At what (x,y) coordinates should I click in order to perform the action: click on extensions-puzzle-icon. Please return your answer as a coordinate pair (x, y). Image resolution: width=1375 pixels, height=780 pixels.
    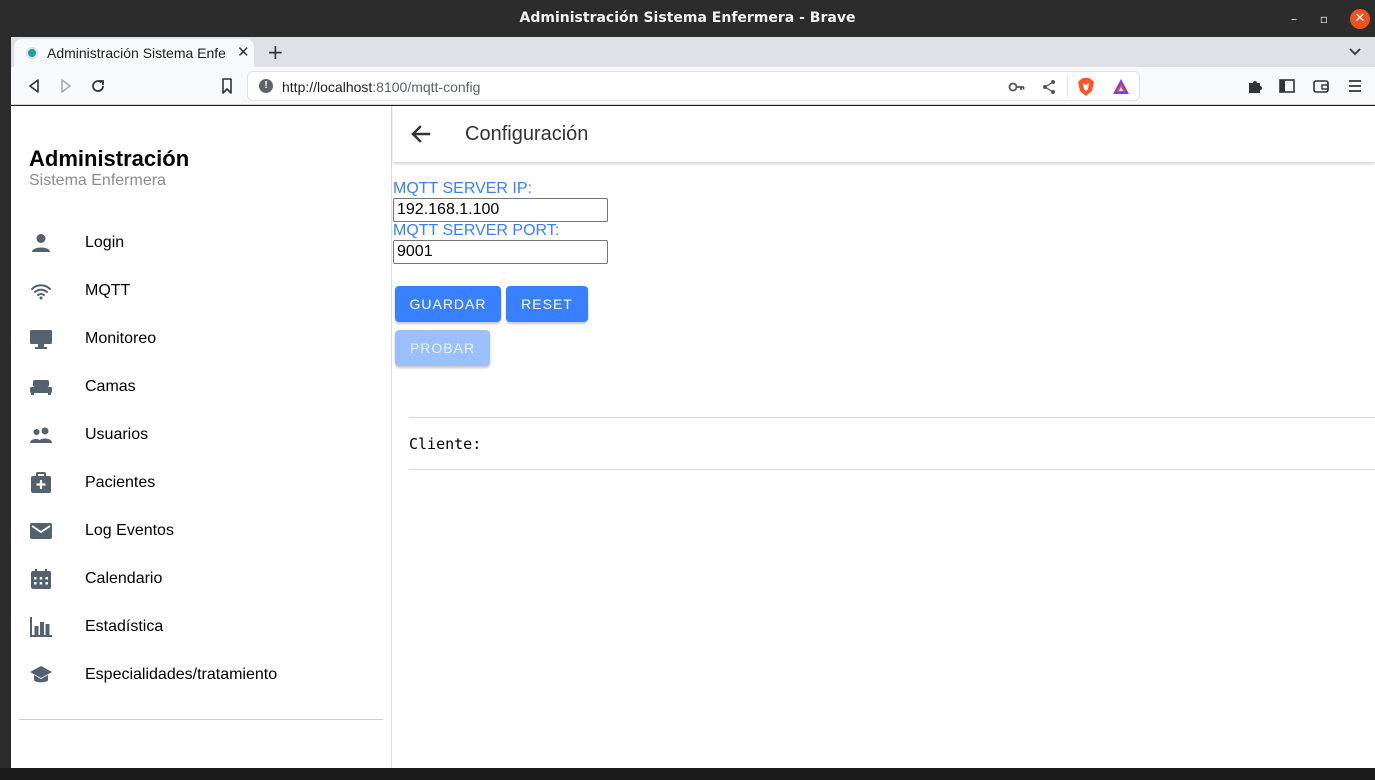
    Looking at the image, I should click on (1255, 86).